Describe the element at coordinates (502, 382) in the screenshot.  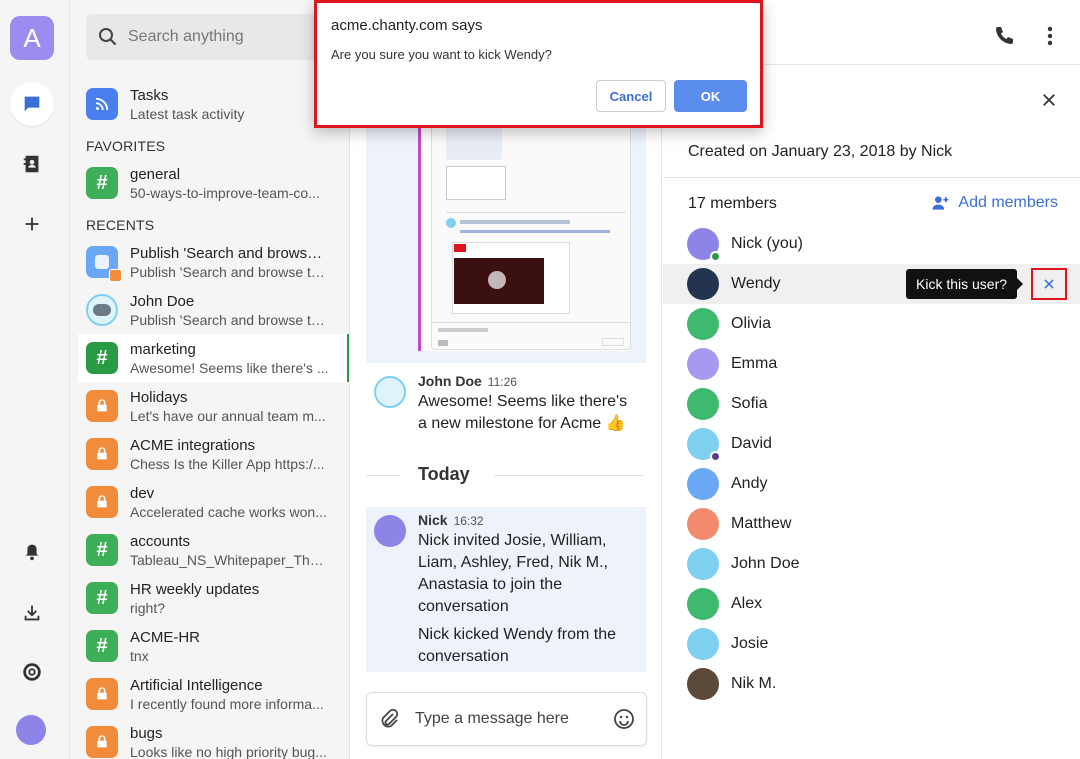
I see `message-time: 11:26` at that location.